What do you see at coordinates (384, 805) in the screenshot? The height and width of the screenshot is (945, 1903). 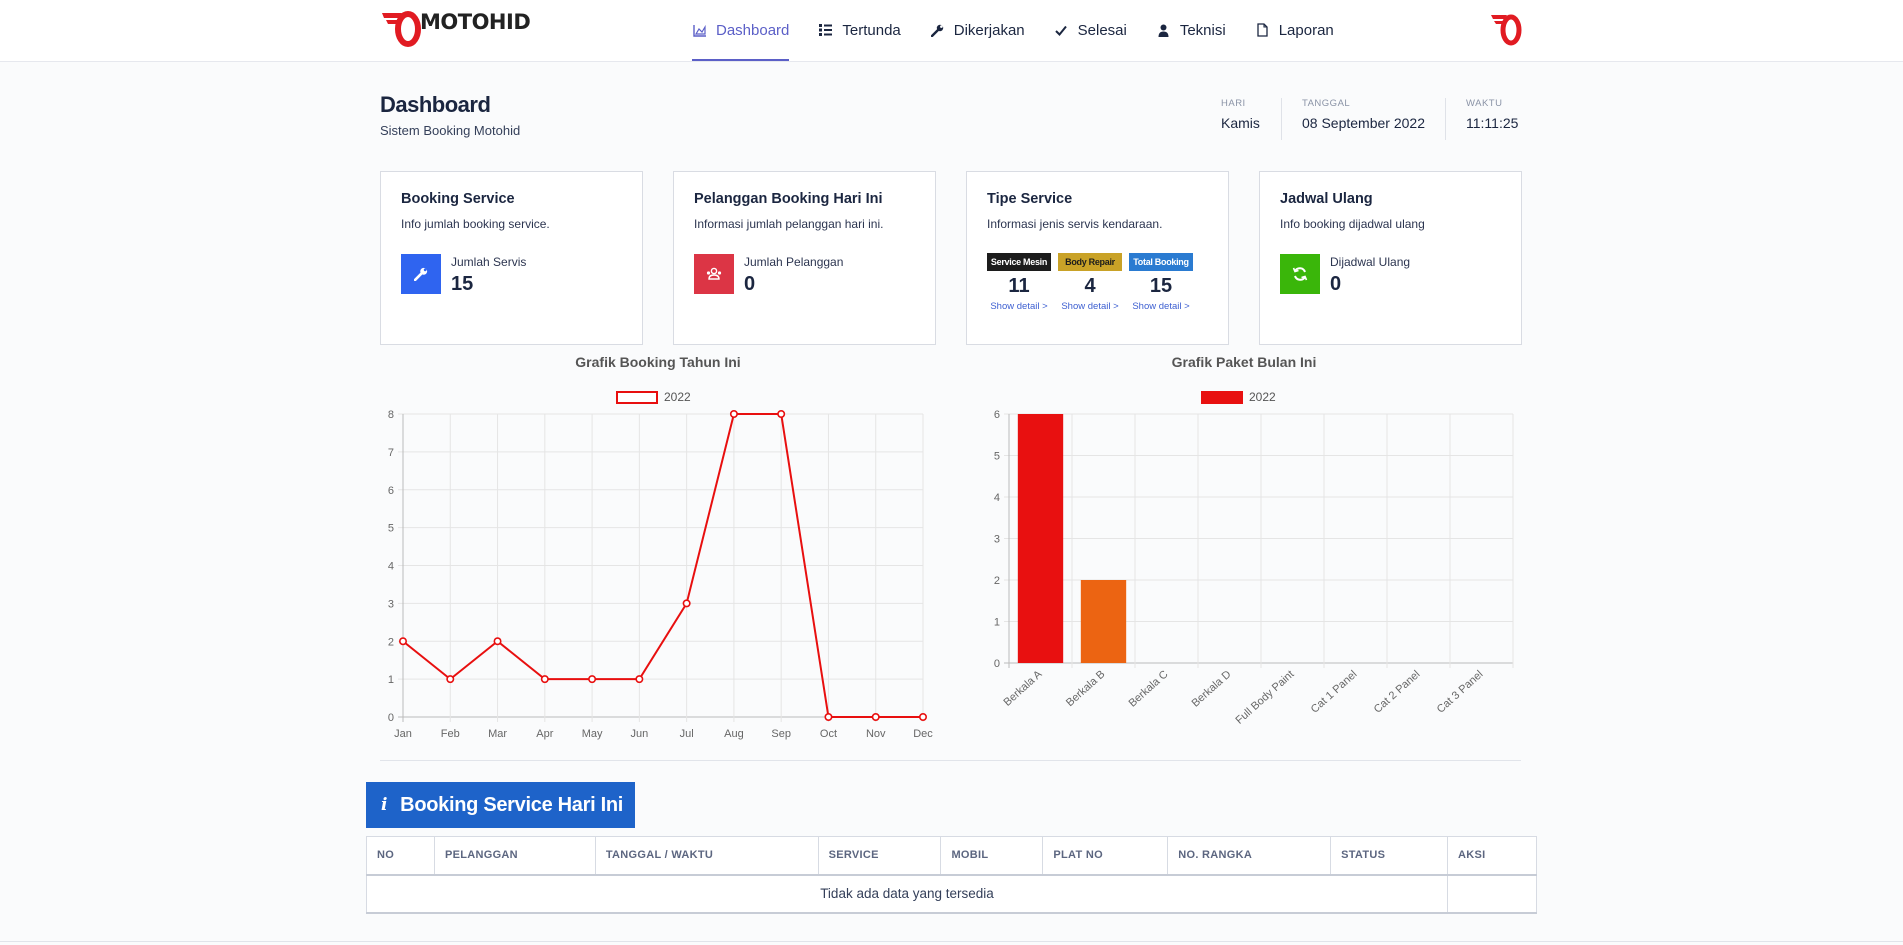 I see `info-icon: i` at bounding box center [384, 805].